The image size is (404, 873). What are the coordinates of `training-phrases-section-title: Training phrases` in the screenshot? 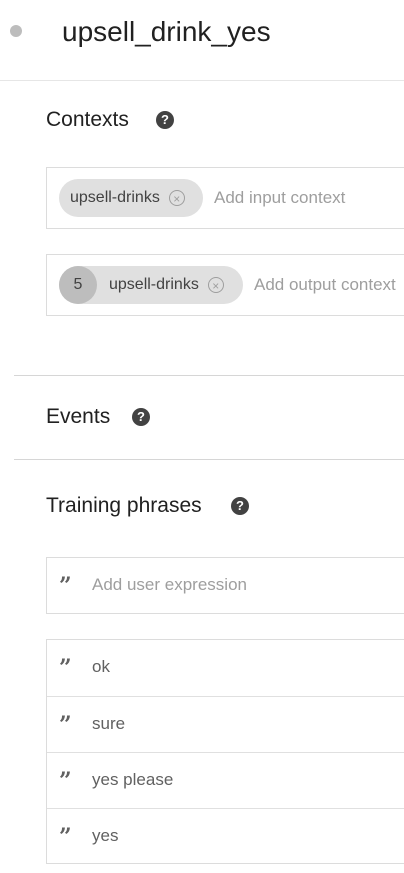 It's located at (124, 506).